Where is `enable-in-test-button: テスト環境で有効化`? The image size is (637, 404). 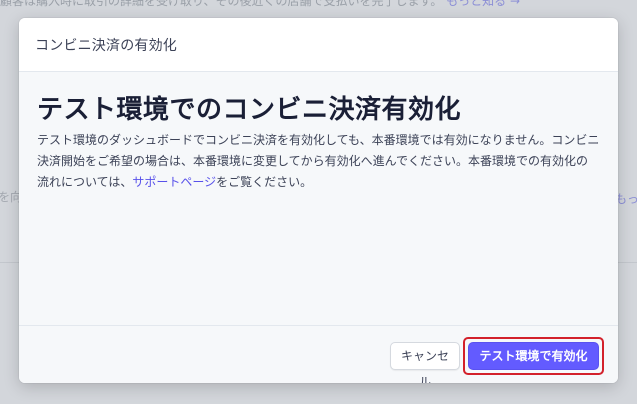
enable-in-test-button: テスト環境で有効化 is located at coordinates (533, 356).